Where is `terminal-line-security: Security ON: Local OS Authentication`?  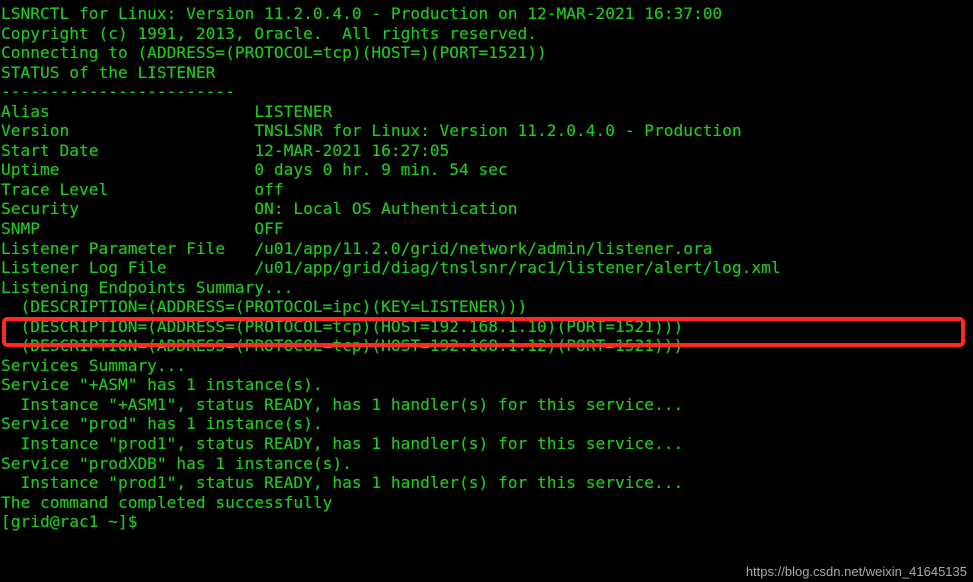
terminal-line-security: Security ON: Local OS Authentication is located at coordinates (259, 209).